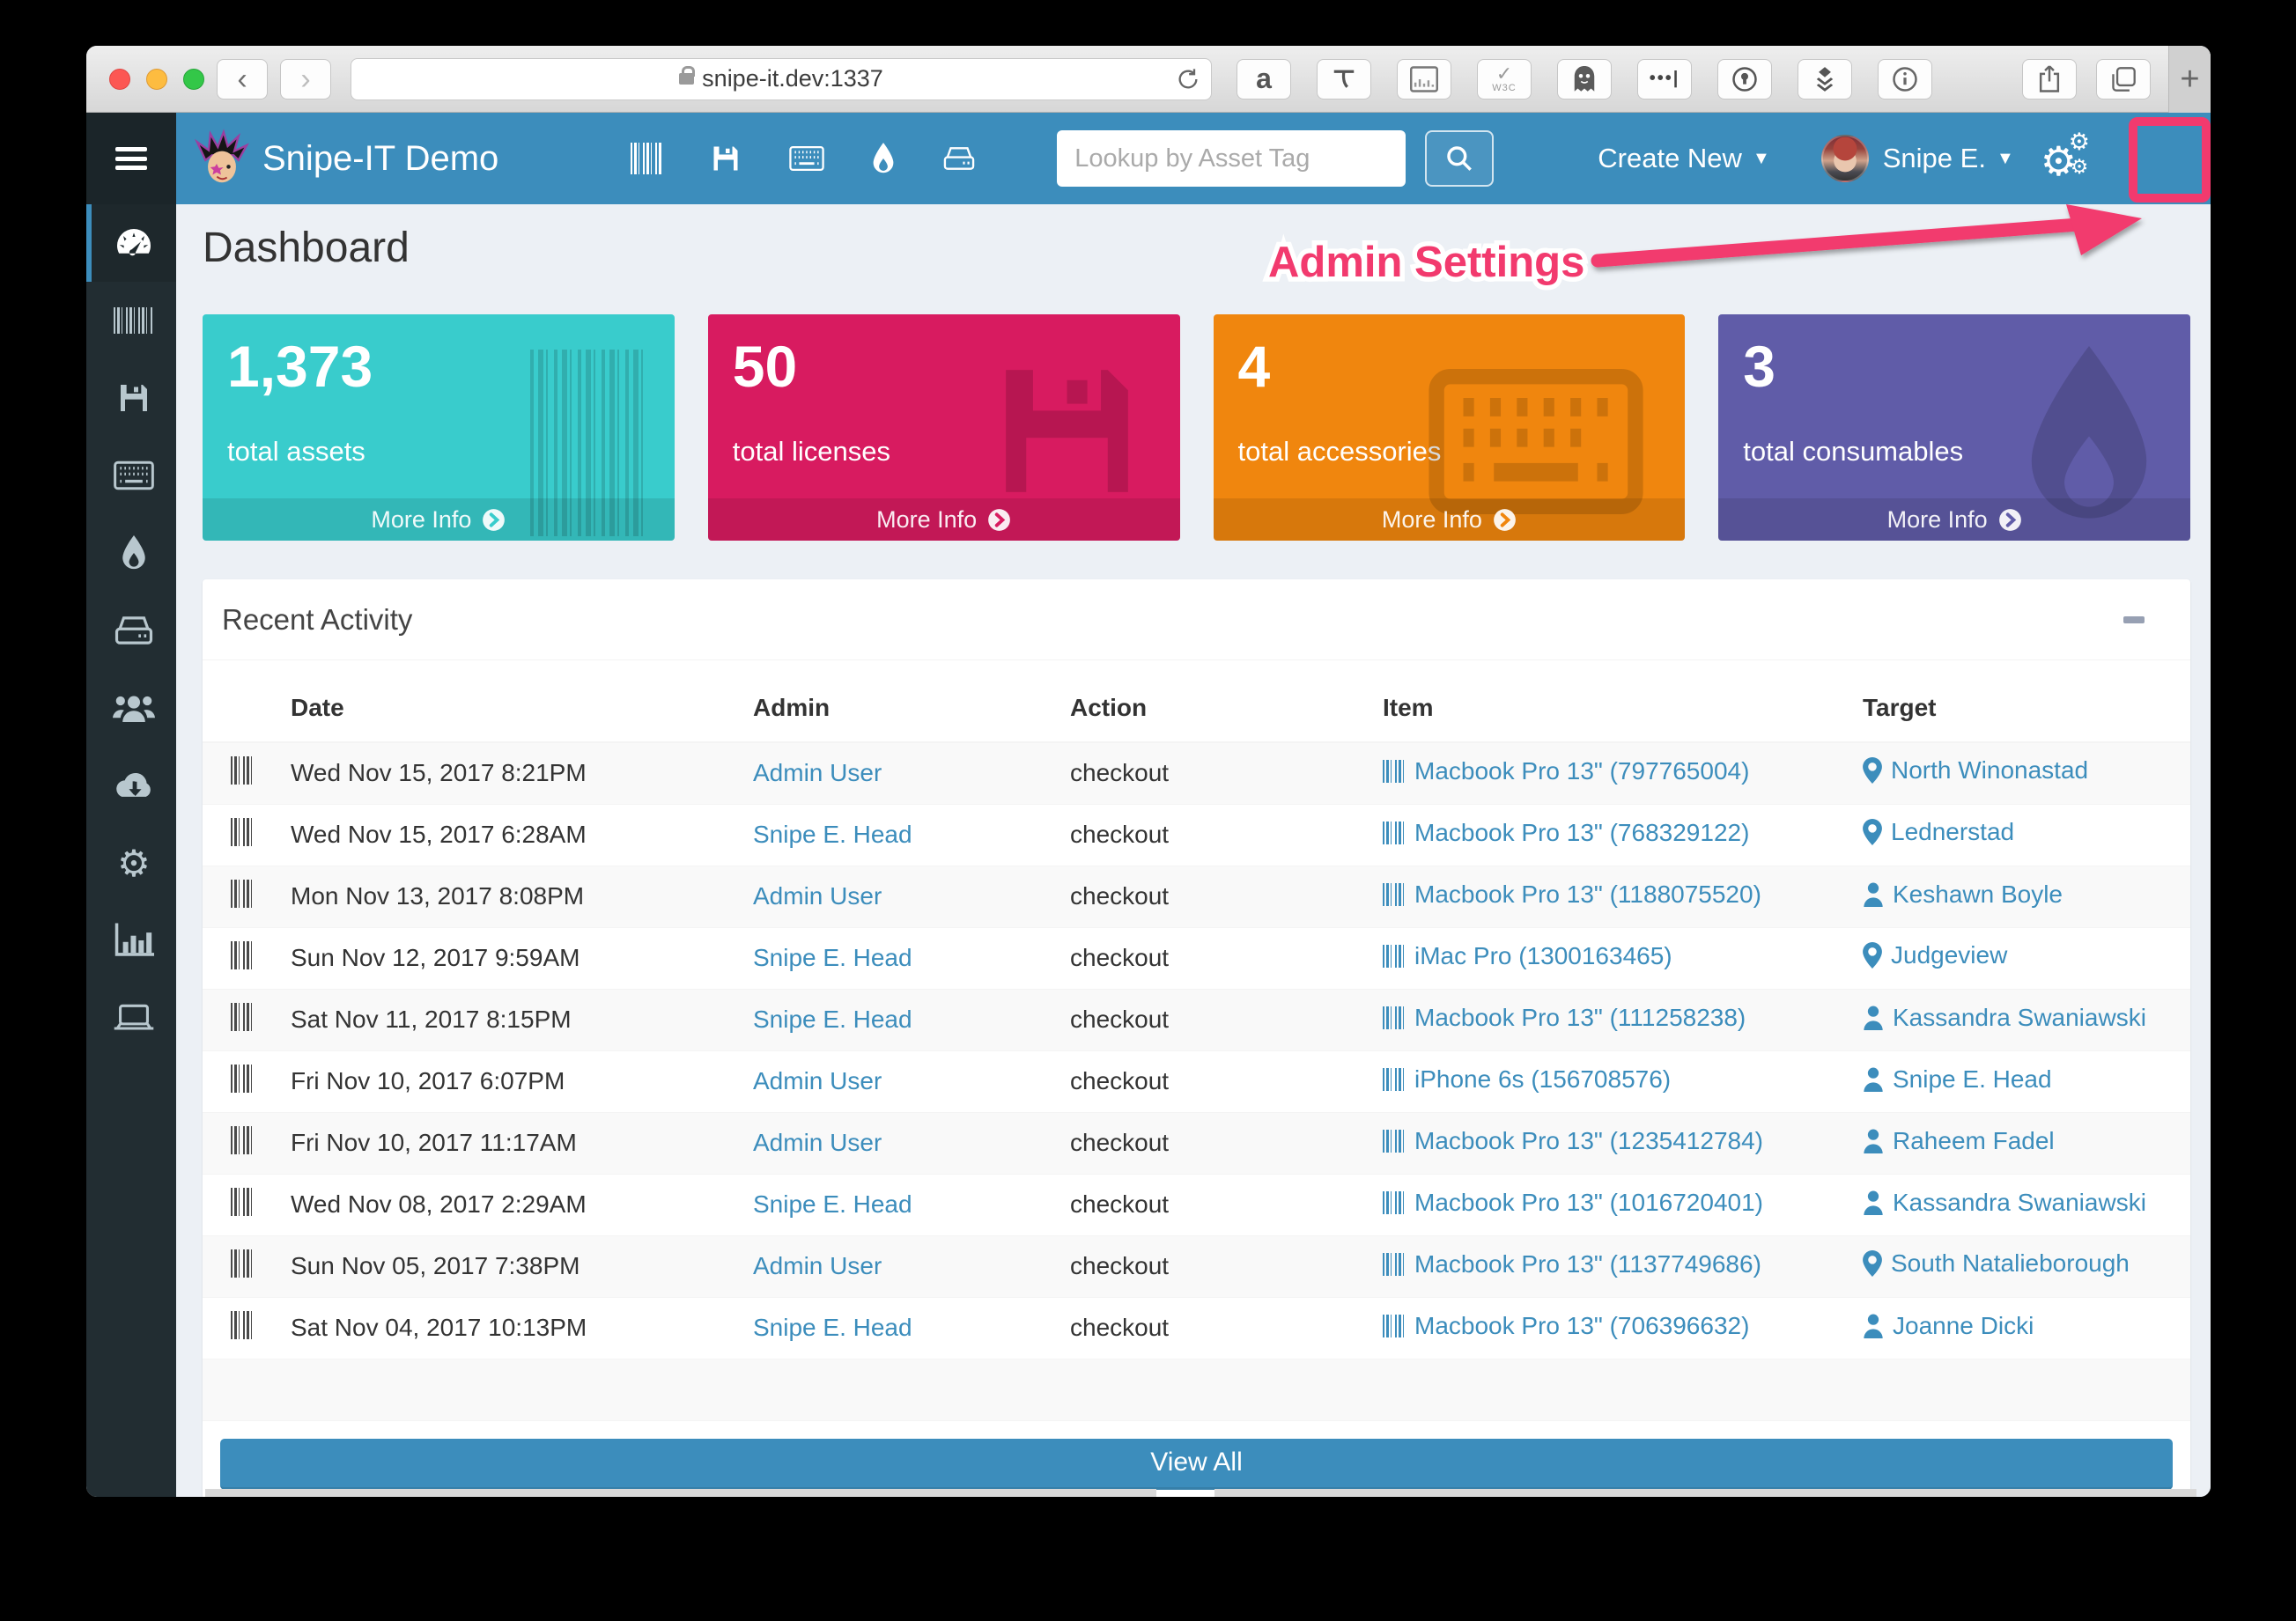 Image resolution: width=2296 pixels, height=1621 pixels. I want to click on components-quick-icon, so click(959, 158).